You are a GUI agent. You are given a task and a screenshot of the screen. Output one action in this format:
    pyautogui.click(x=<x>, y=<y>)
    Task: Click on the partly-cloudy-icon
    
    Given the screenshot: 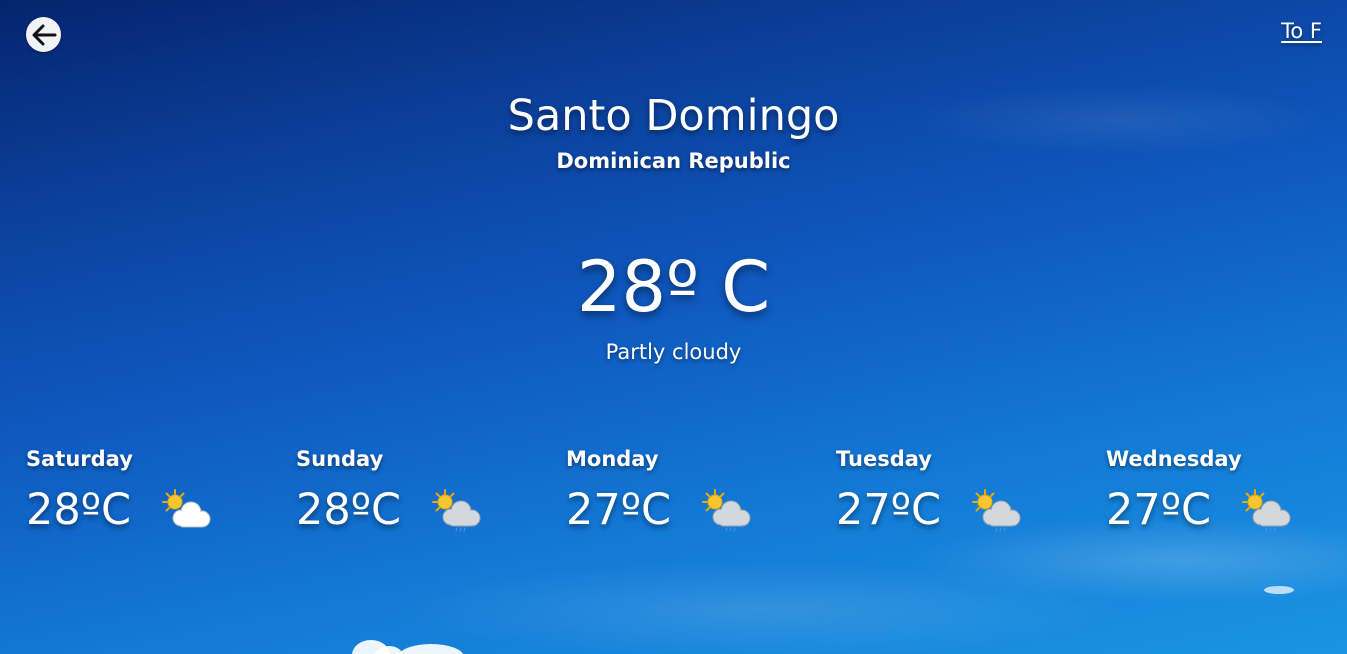 What is the action you would take?
    pyautogui.click(x=186, y=508)
    